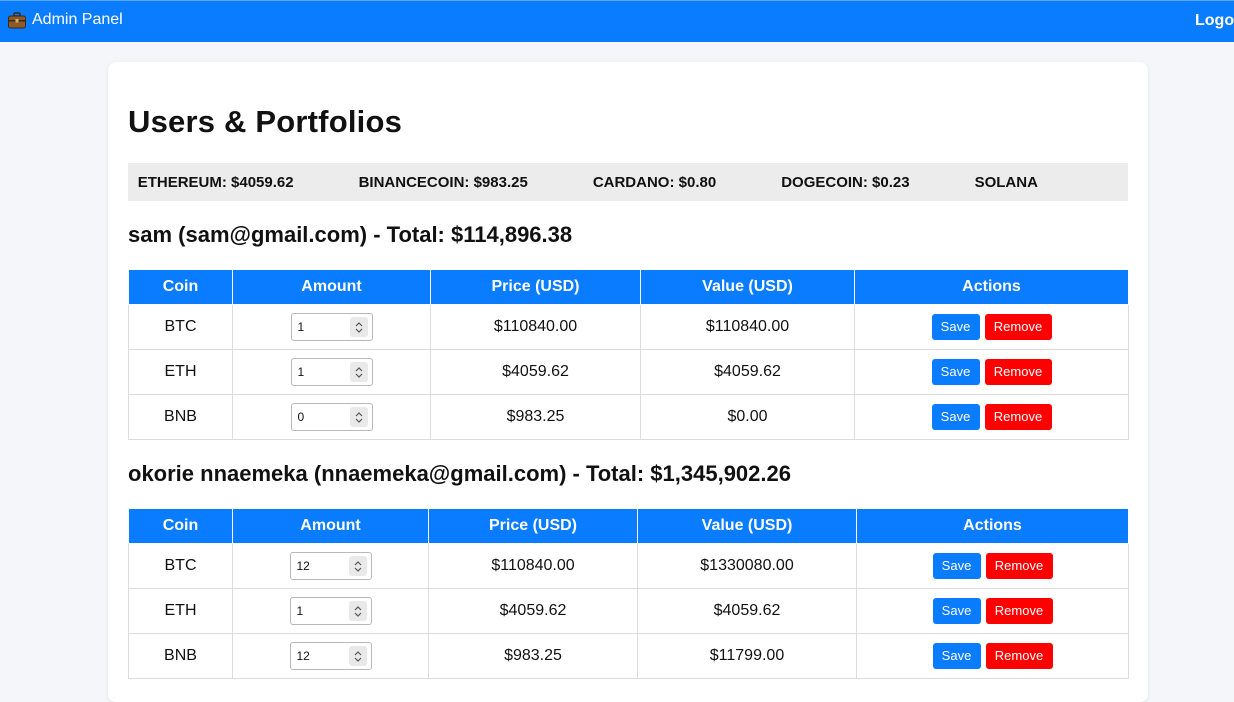  Describe the element at coordinates (443, 182) in the screenshot. I see `ticker-item: BINANCECOIN: $983.25` at that location.